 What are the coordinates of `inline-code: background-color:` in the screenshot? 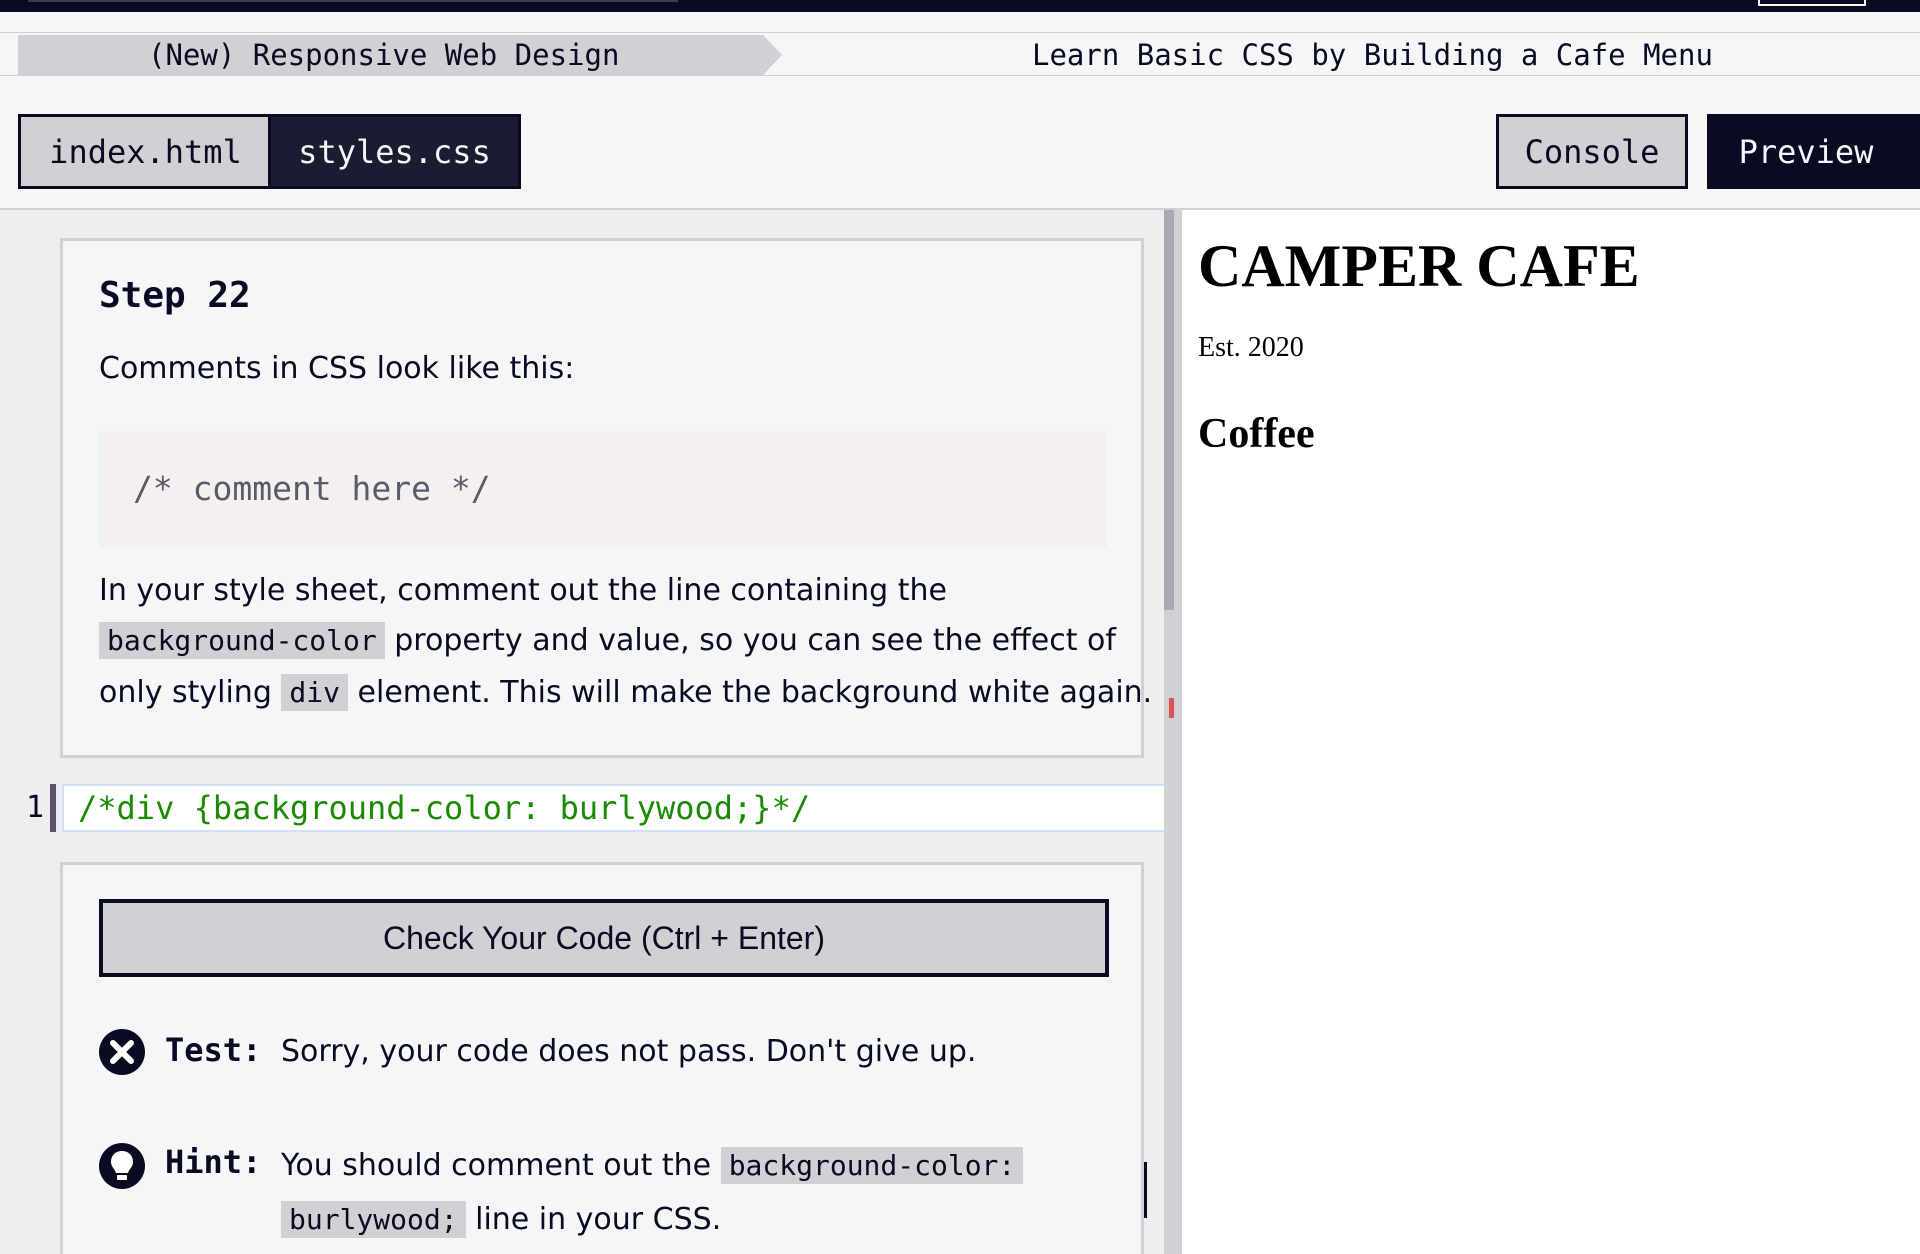 It's located at (872, 1165).